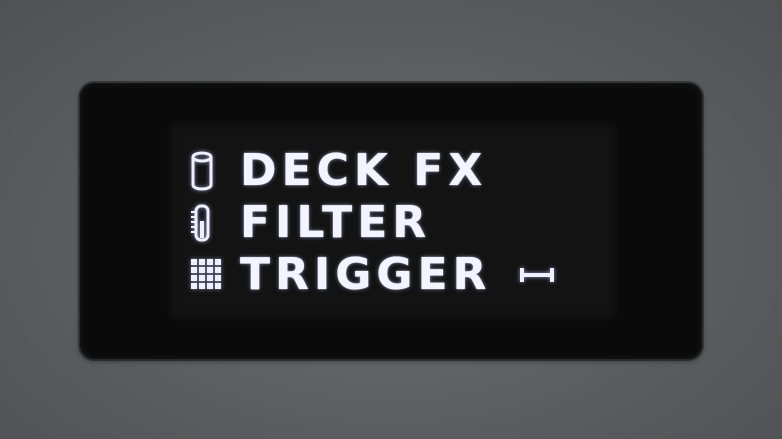 This screenshot has width=782, height=439. I want to click on cylinder-icon, so click(208, 171).